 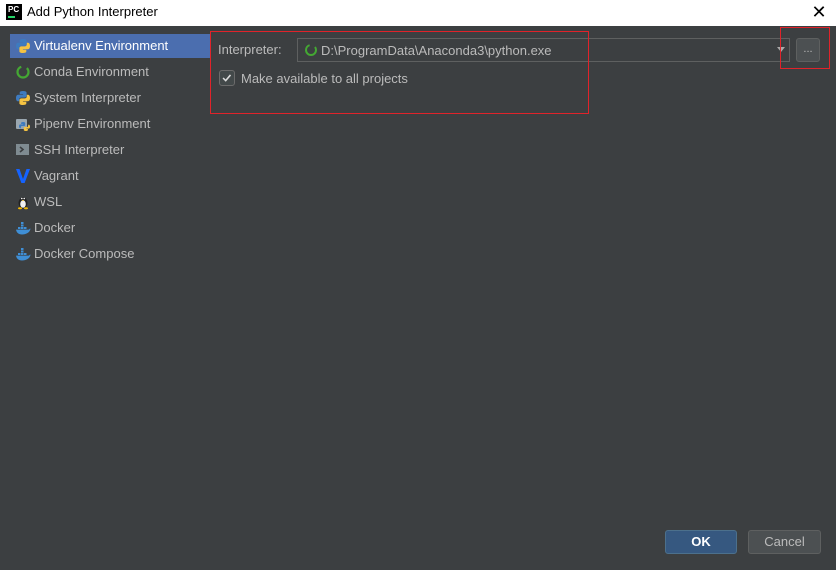 I want to click on app-icon-text: PC, so click(x=14, y=9).